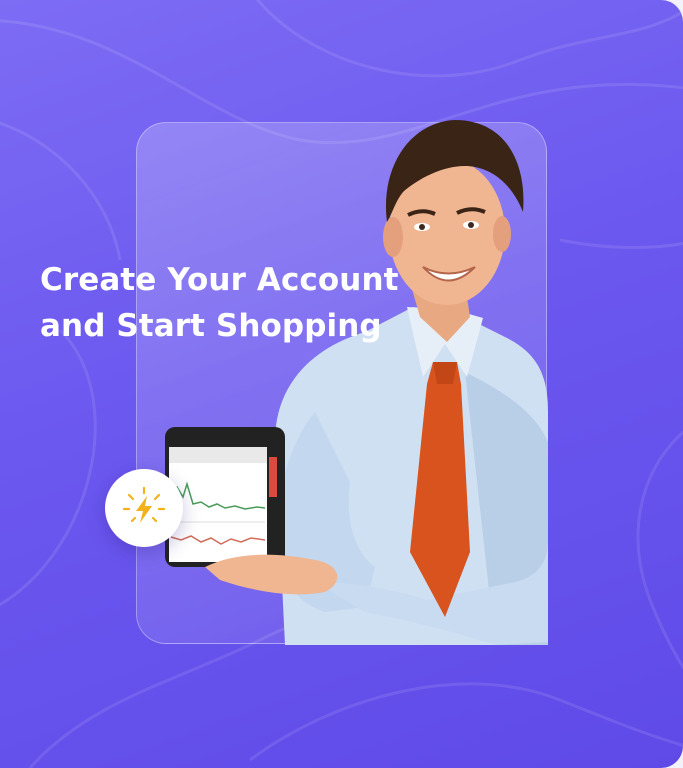  What do you see at coordinates (230, 303) in the screenshot?
I see `hero-headline: Create Your Account and Start Shopping` at bounding box center [230, 303].